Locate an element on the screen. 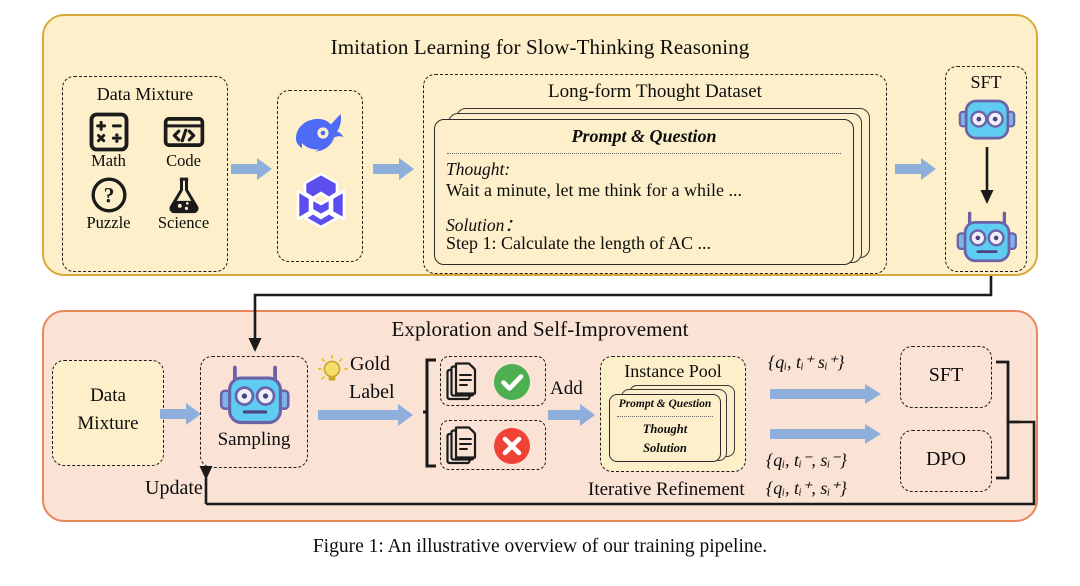 The height and width of the screenshot is (586, 1080). pool-card: Prompt & Question Thought Solution is located at coordinates (665, 428).